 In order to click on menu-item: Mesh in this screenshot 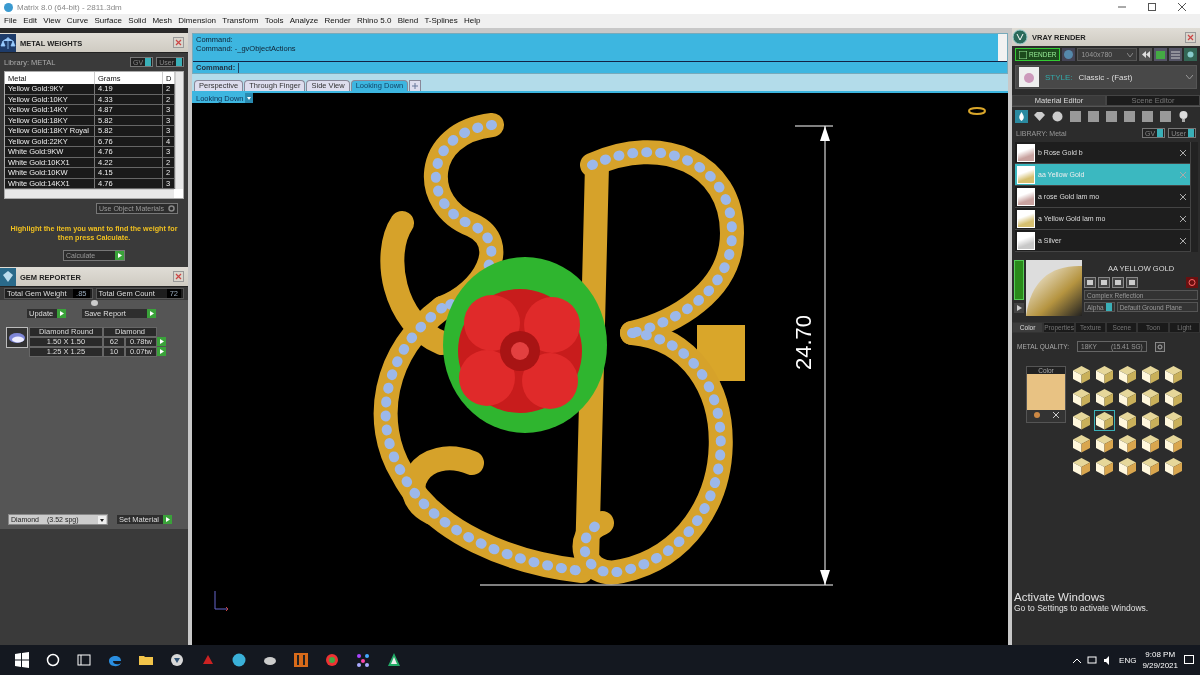, I will do `click(162, 21)`.